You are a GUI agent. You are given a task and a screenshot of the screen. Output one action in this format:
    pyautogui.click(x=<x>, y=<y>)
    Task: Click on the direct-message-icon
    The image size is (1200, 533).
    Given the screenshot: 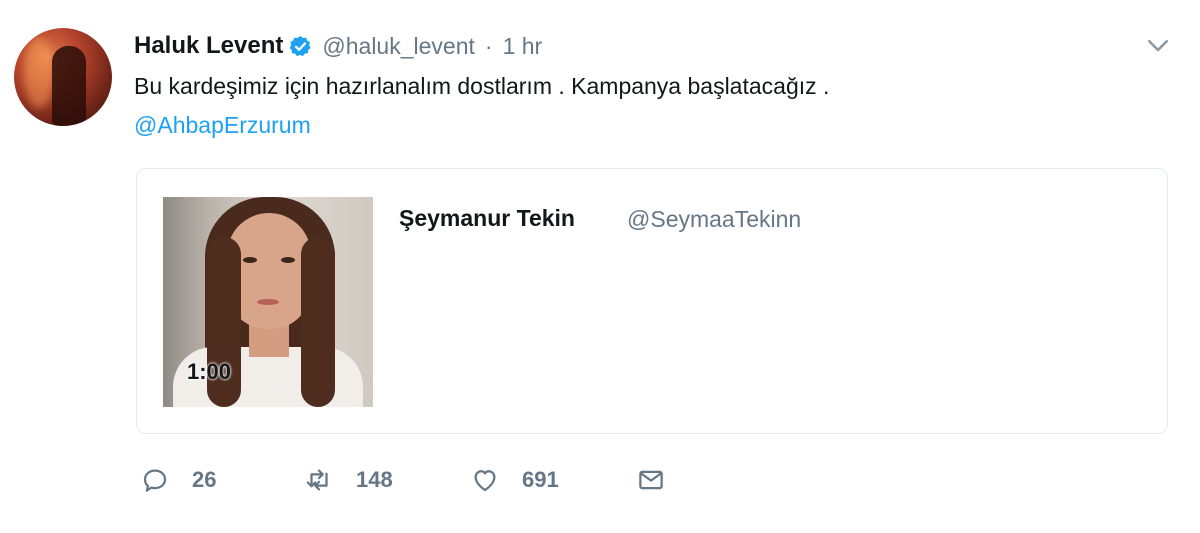 What is the action you would take?
    pyautogui.click(x=651, y=480)
    